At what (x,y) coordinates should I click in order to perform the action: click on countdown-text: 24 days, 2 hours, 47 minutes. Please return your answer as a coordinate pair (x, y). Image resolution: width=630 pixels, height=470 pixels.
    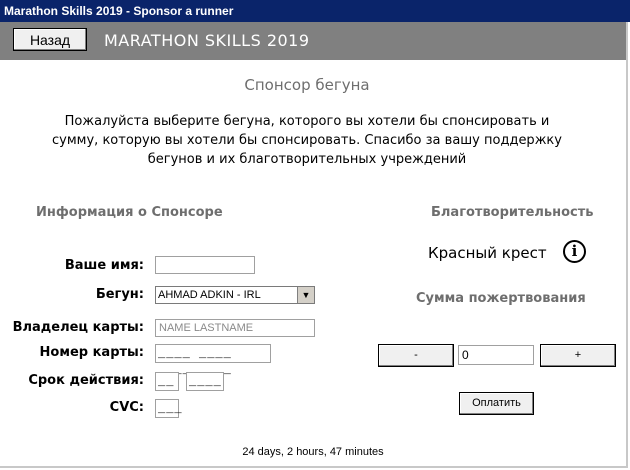
    Looking at the image, I should click on (313, 452).